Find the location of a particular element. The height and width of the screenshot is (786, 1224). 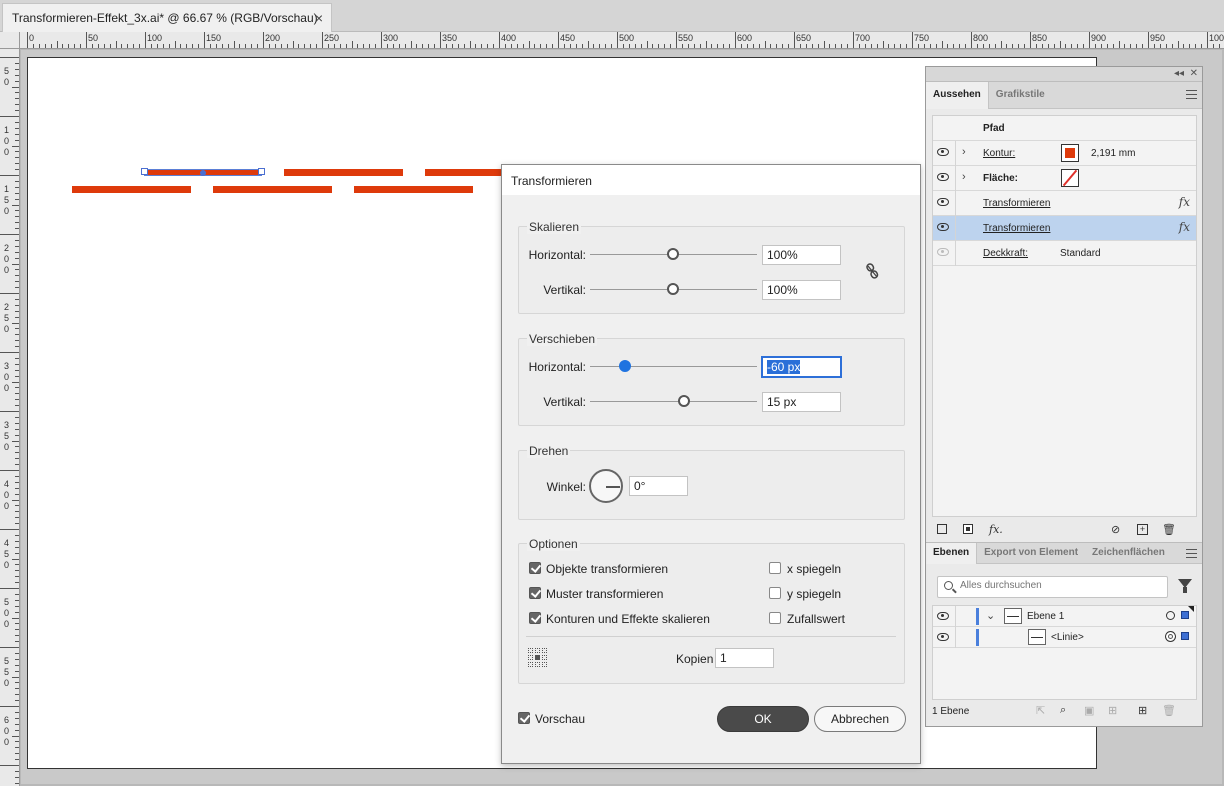

add-fill-icon is located at coordinates (968, 529).